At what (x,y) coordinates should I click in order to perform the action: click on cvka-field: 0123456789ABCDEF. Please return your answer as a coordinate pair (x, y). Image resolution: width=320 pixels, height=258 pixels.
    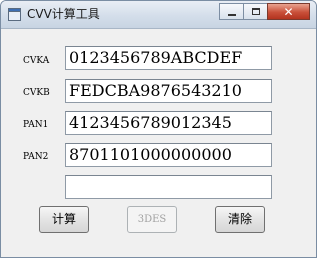
    Looking at the image, I should click on (168, 58).